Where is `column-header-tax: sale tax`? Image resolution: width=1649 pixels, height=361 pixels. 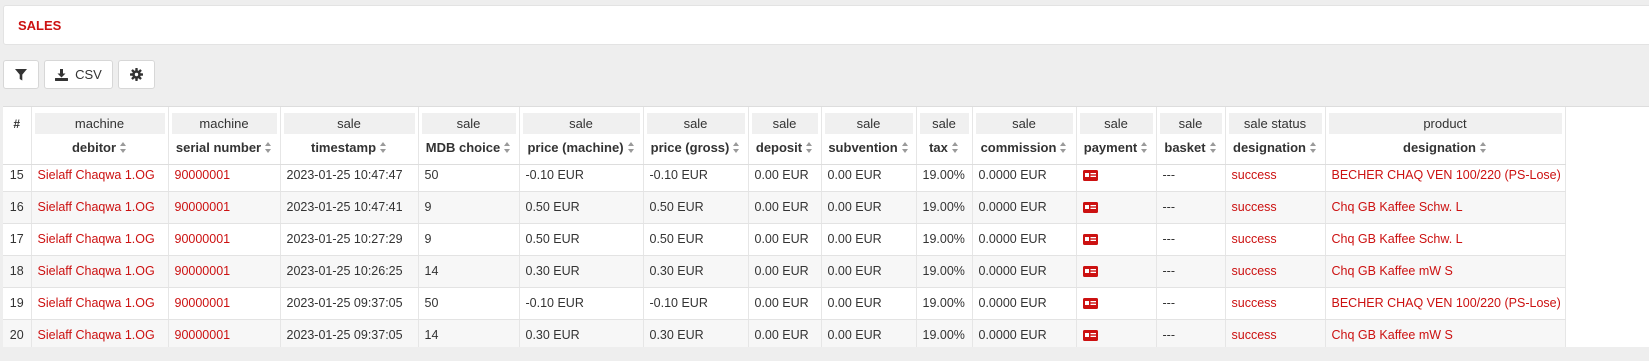 column-header-tax: sale tax is located at coordinates (944, 135).